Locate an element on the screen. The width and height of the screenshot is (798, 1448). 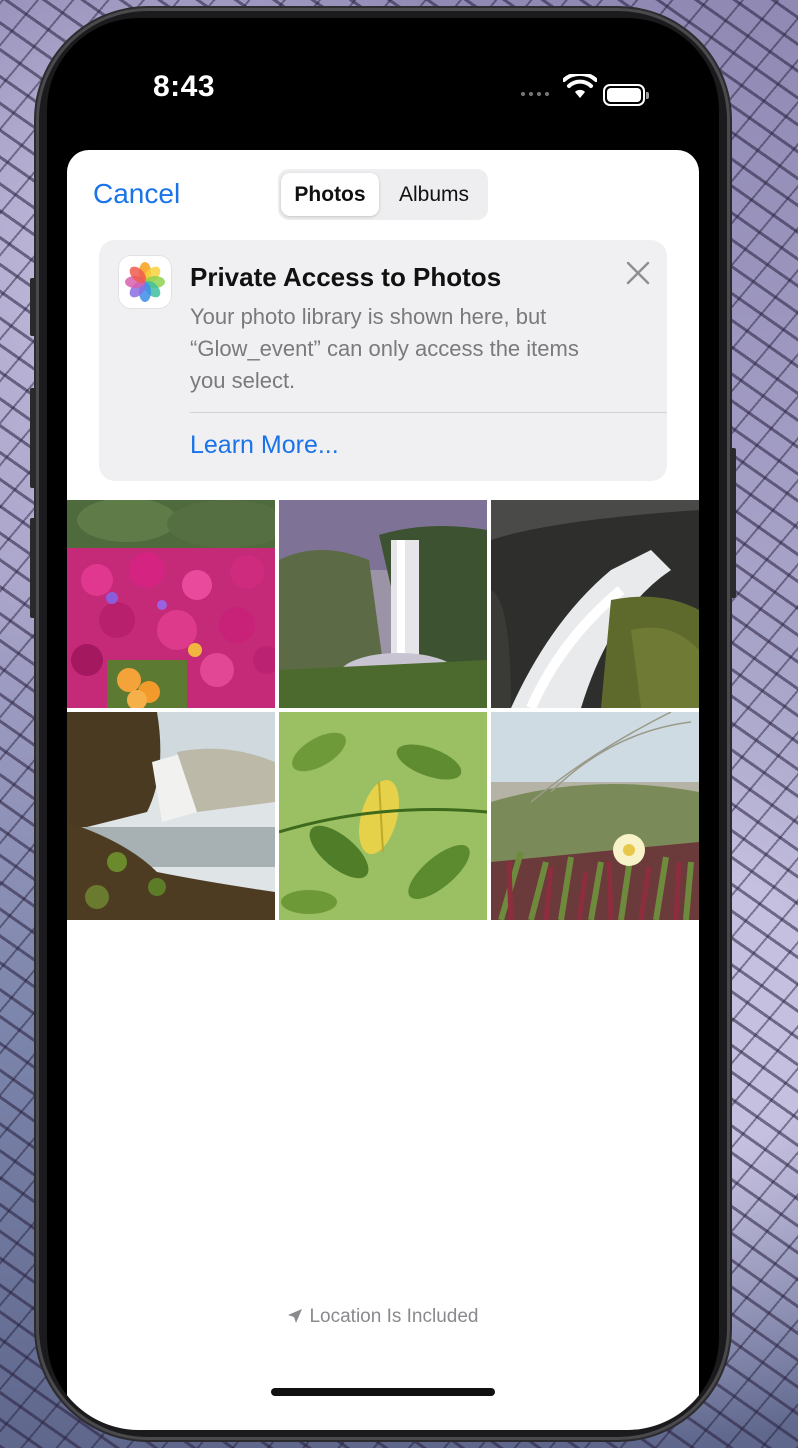
wifi-icon is located at coordinates (580, 86).